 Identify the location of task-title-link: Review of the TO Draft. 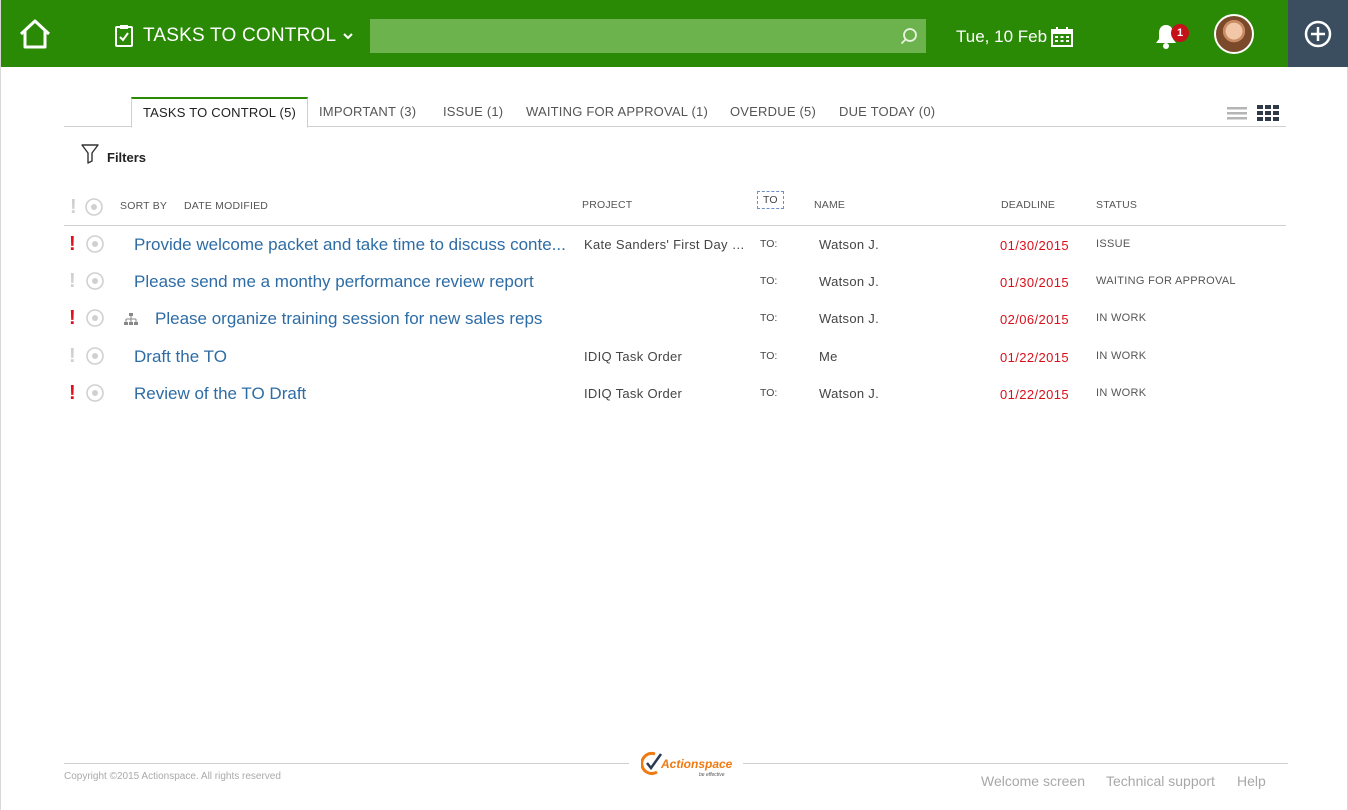
(220, 394).